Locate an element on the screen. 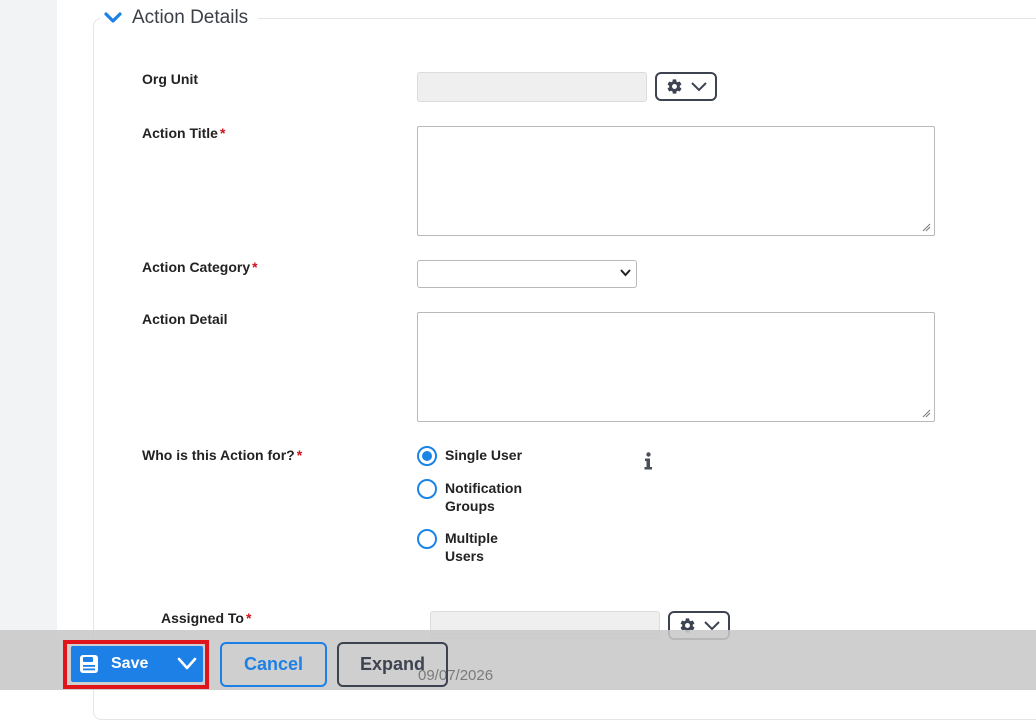 The image size is (1036, 720). action-category-label-text: Action Category is located at coordinates (196, 267).